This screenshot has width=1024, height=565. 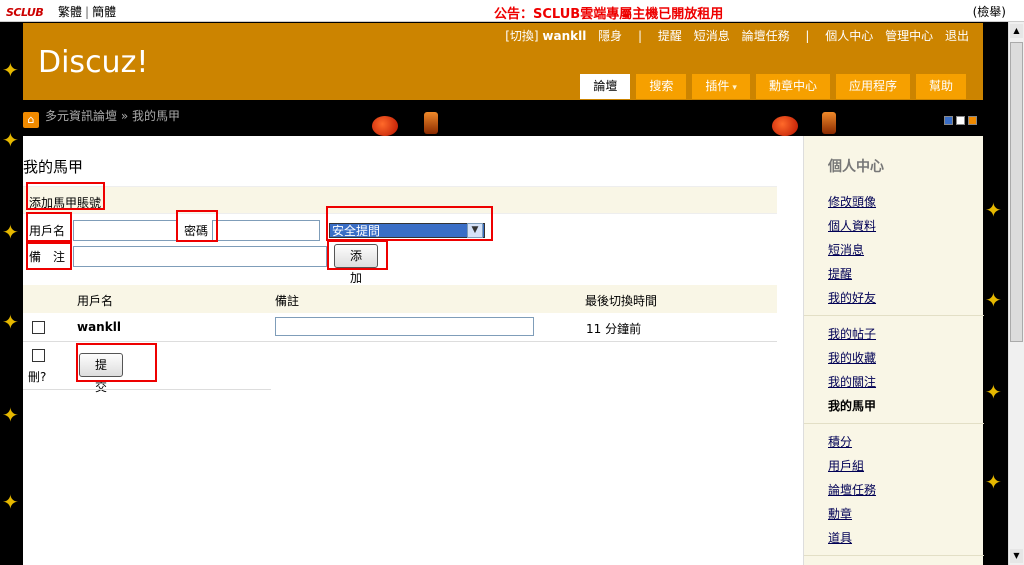 What do you see at coordinates (400, 299) in the screenshot?
I see `table-header: 用戶名 備註 最後切換時間` at bounding box center [400, 299].